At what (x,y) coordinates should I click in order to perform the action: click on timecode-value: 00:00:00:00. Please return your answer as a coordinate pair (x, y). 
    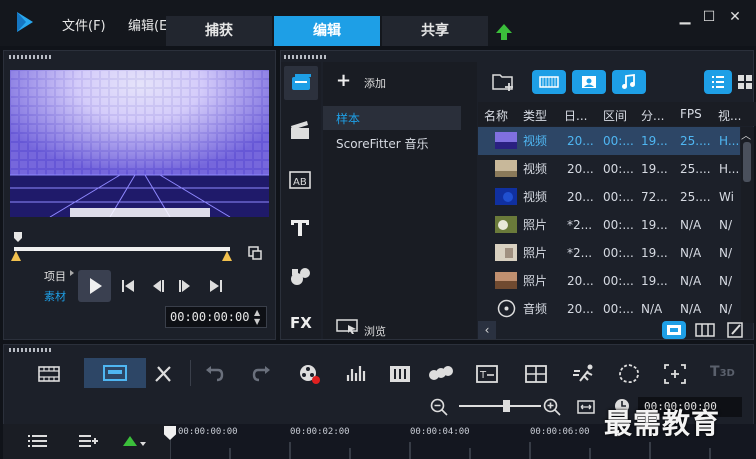
    Looking at the image, I should click on (210, 317).